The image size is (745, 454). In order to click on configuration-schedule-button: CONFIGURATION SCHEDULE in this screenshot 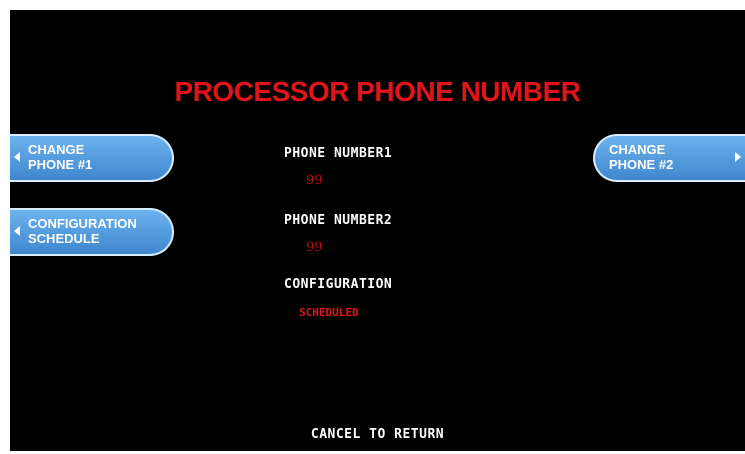, I will do `click(92, 232)`.